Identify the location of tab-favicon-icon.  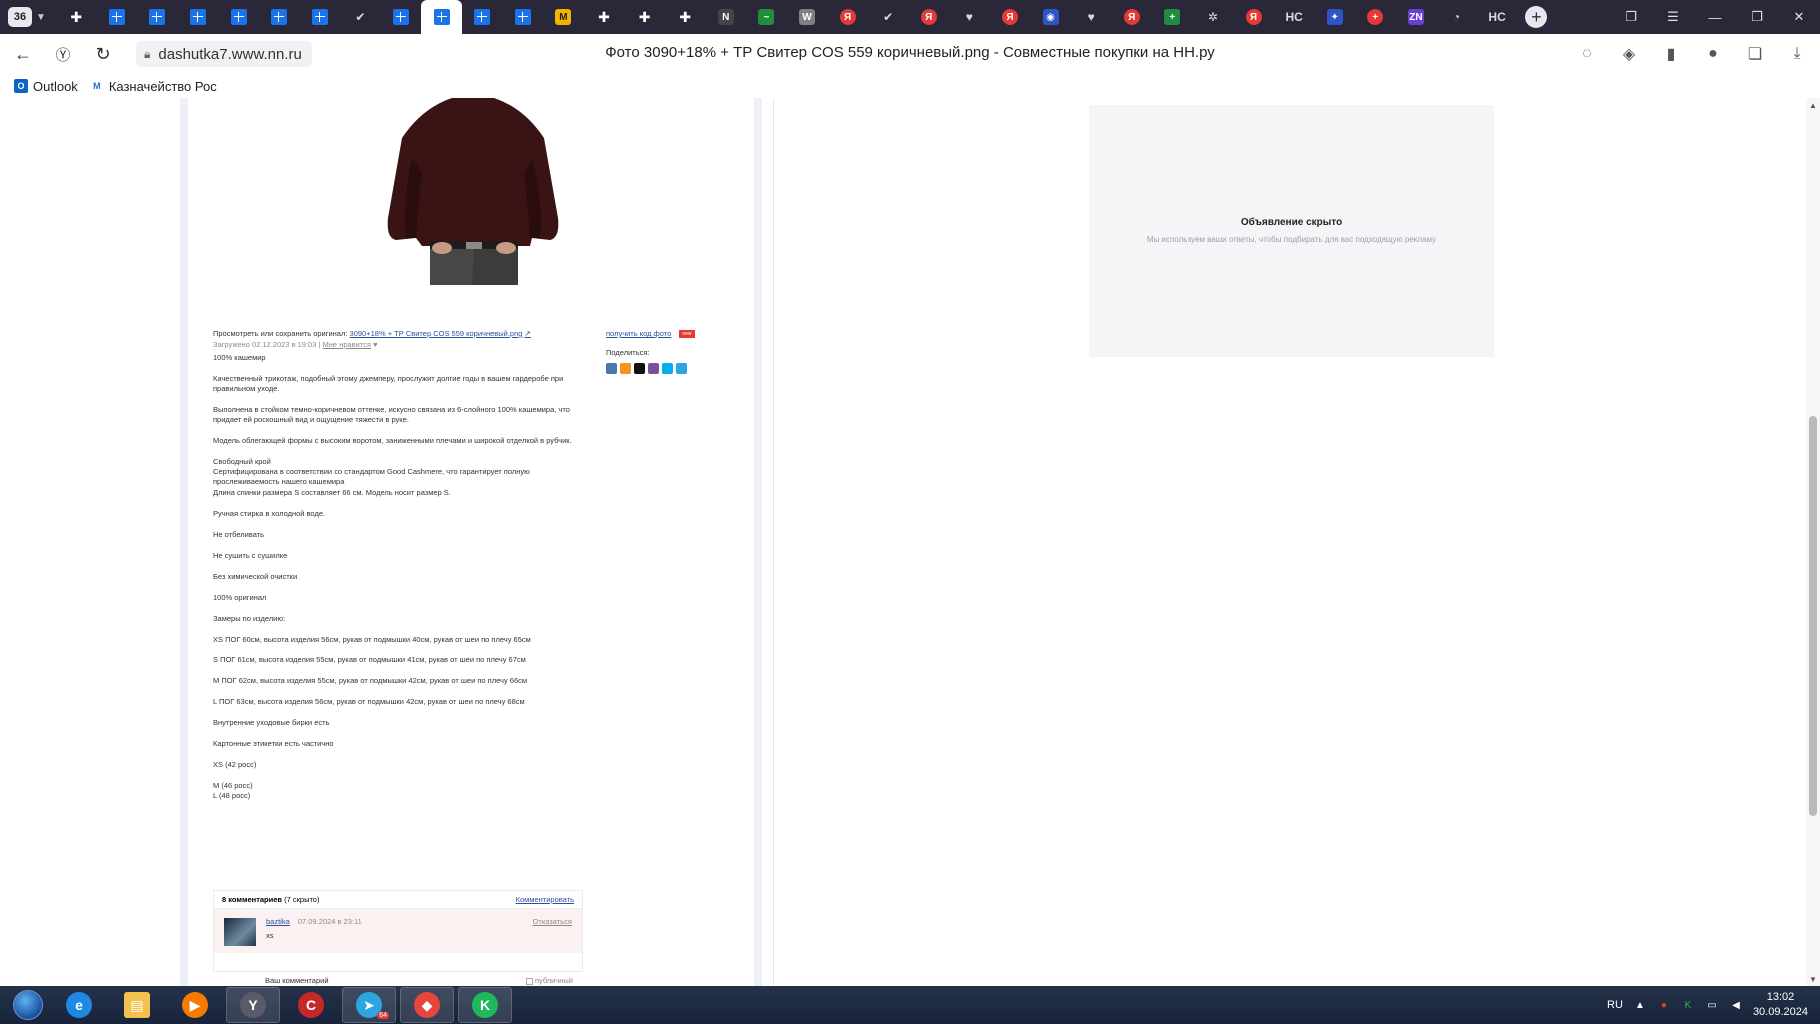
(482, 17).